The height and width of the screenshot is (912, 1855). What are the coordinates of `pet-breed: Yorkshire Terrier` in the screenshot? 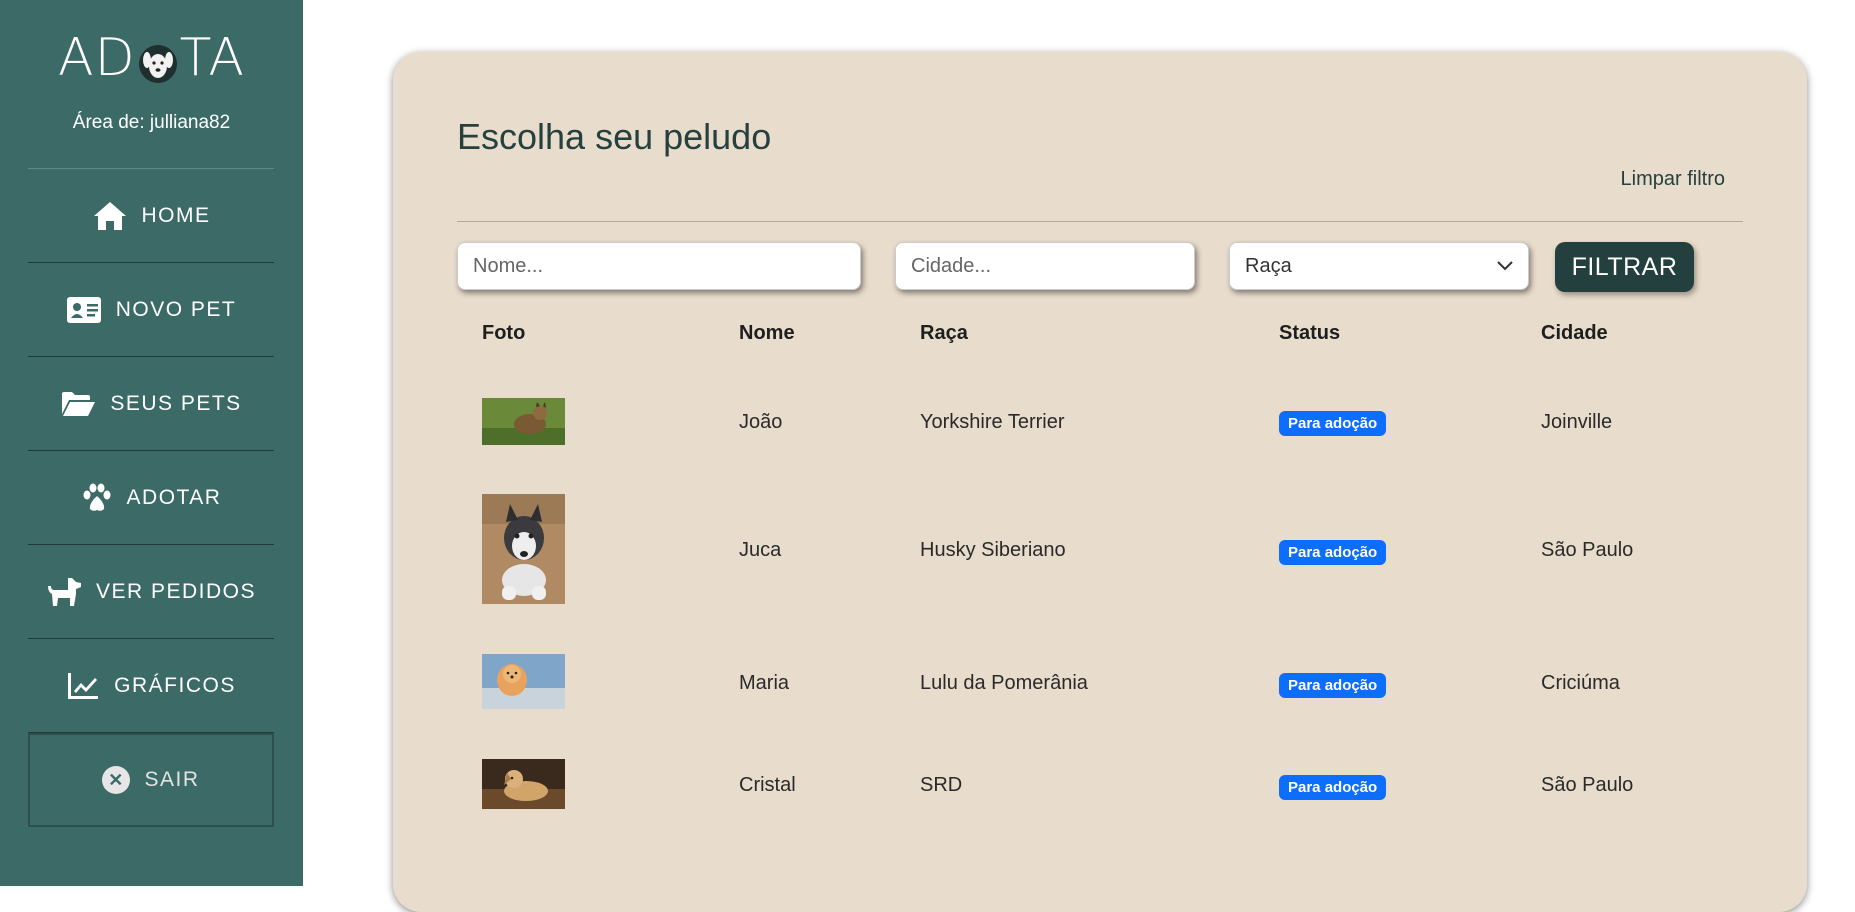 It's located at (992, 422).